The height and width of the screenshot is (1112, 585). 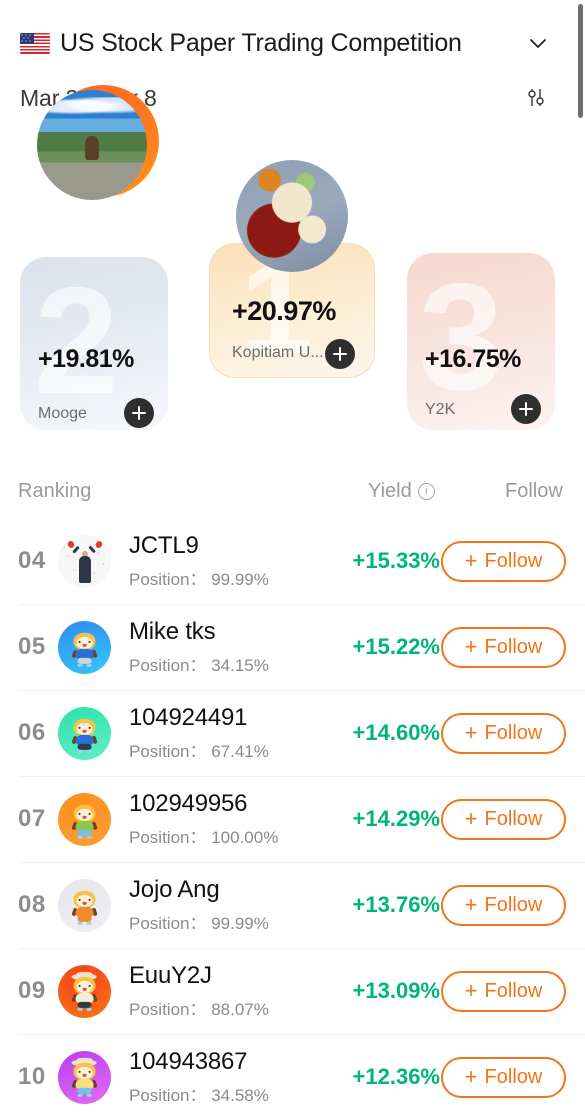 I want to click on list-column-headers: Ranking Yield i Follow, so click(x=292, y=491).